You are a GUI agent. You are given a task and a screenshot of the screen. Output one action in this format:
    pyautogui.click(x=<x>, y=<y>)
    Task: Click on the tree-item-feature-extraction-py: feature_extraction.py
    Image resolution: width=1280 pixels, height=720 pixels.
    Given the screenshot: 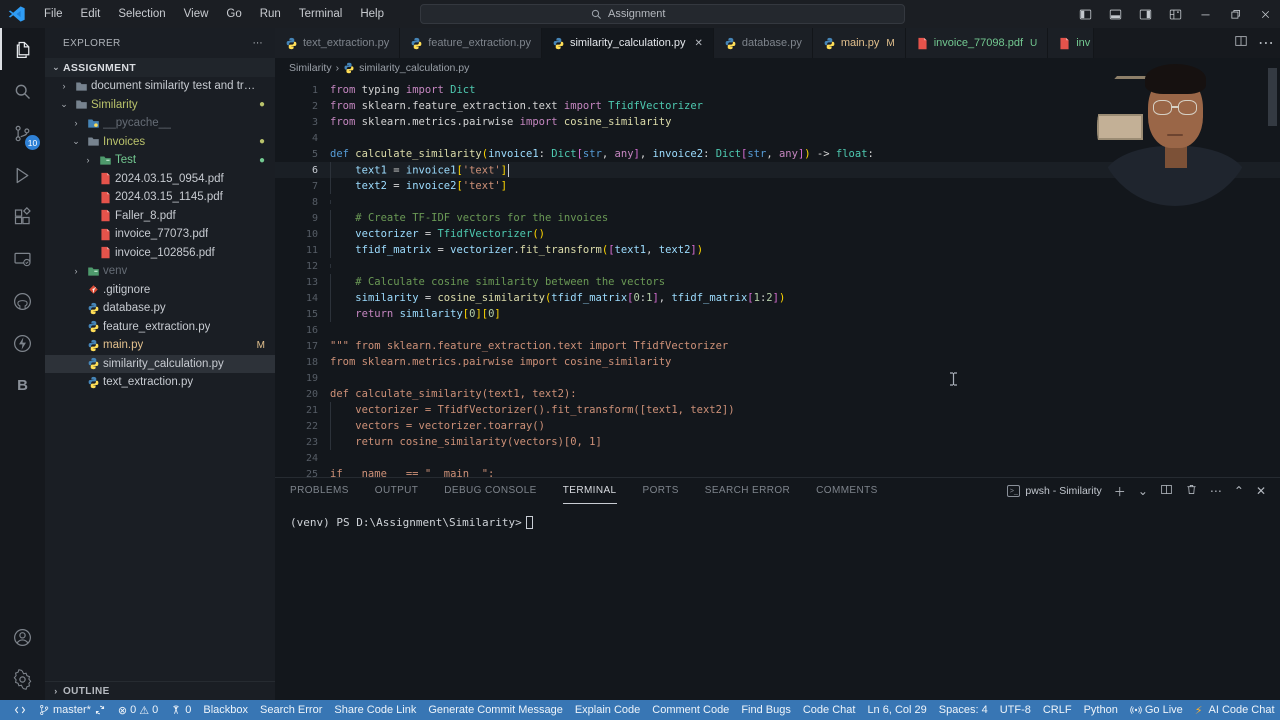 What is the action you would take?
    pyautogui.click(x=160, y=327)
    